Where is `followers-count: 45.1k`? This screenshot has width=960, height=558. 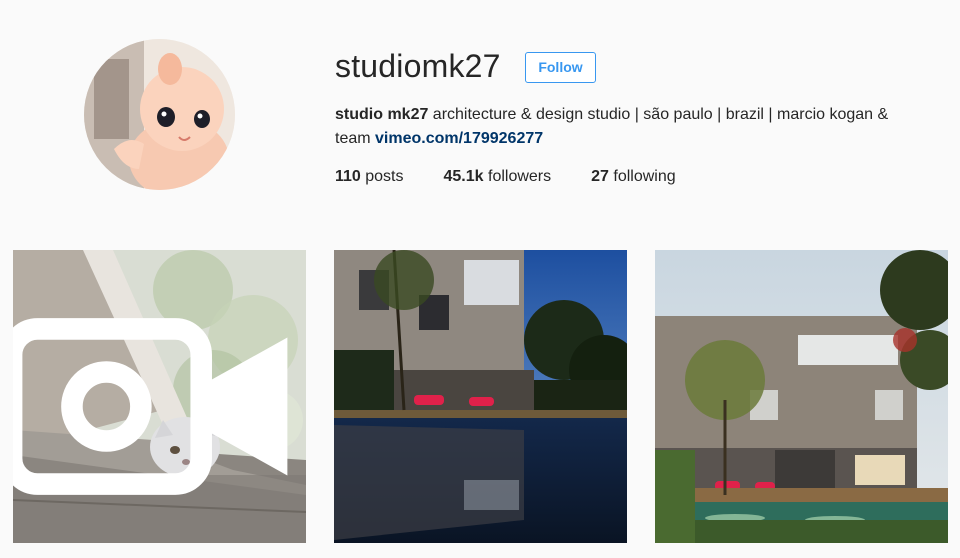 followers-count: 45.1k is located at coordinates (463, 176).